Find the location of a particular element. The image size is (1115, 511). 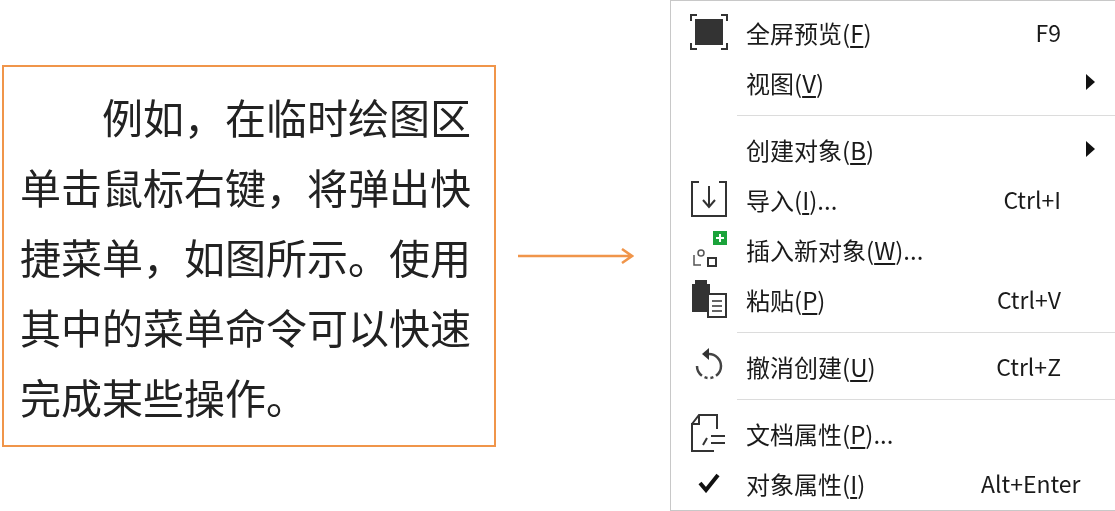

insert-object-icon is located at coordinates (708, 249).